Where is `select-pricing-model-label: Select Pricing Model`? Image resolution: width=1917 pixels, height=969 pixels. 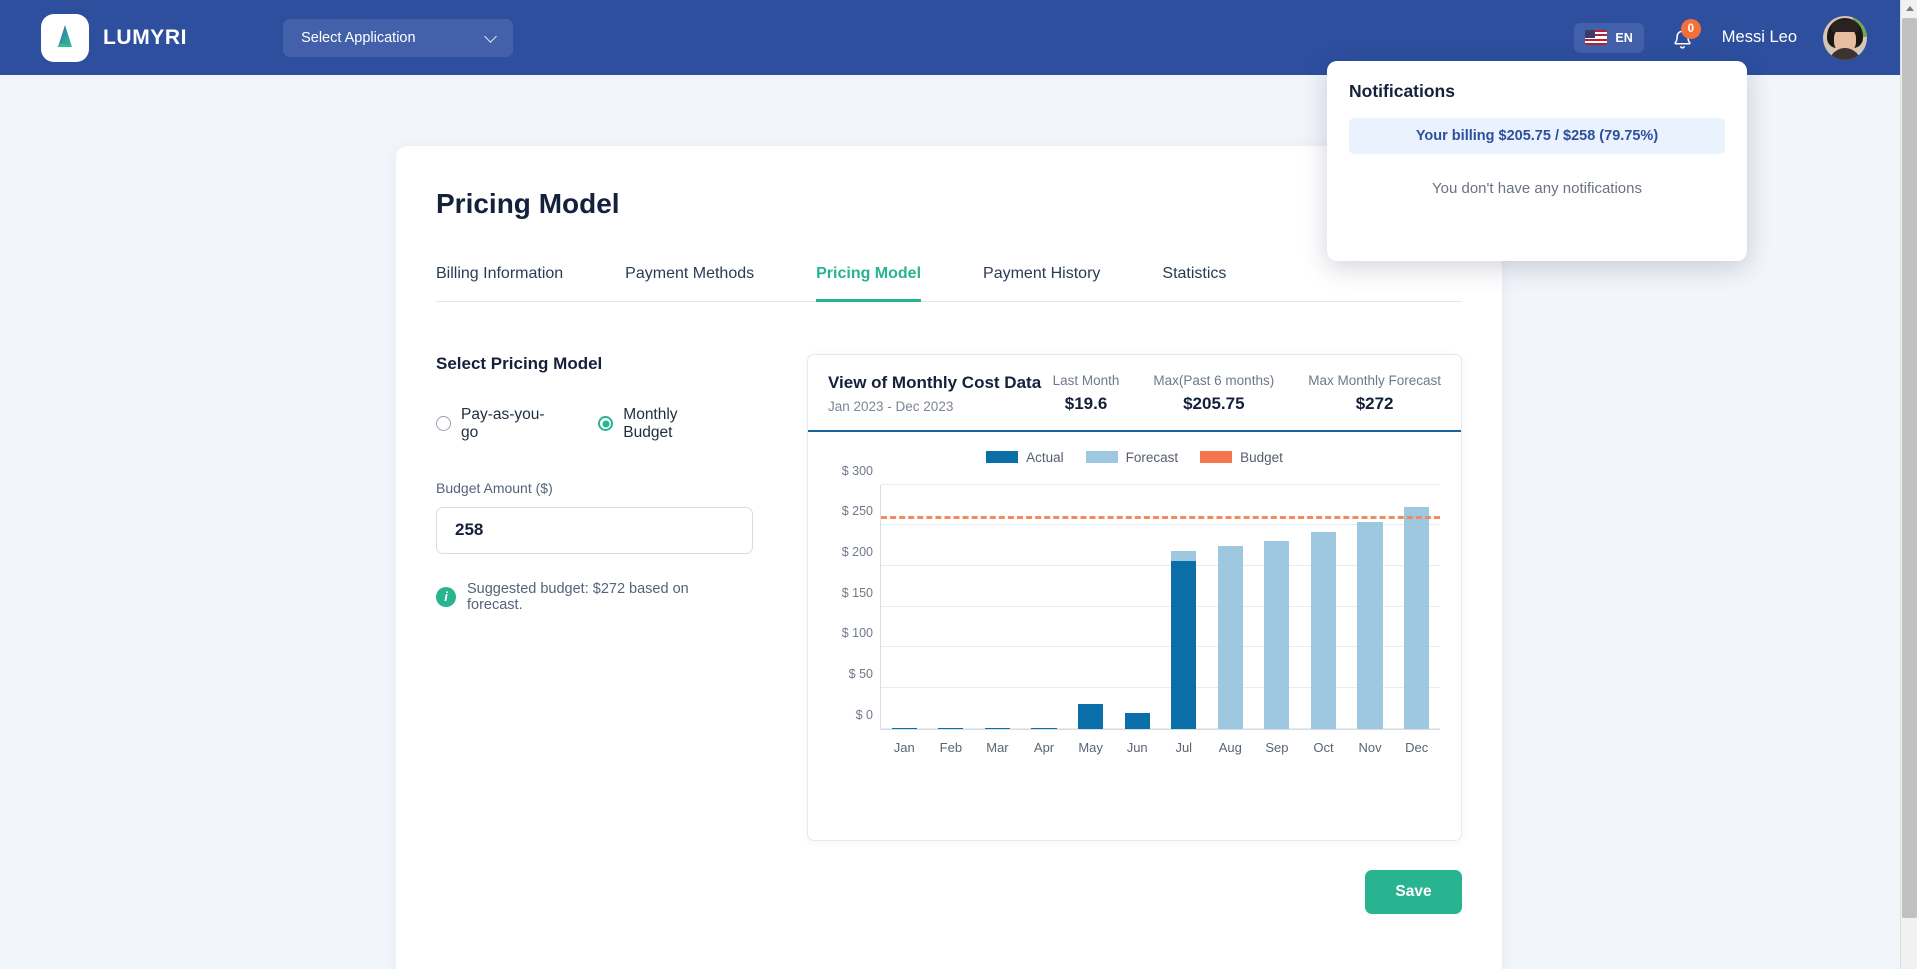
select-pricing-model-label: Select Pricing Model is located at coordinates (519, 363).